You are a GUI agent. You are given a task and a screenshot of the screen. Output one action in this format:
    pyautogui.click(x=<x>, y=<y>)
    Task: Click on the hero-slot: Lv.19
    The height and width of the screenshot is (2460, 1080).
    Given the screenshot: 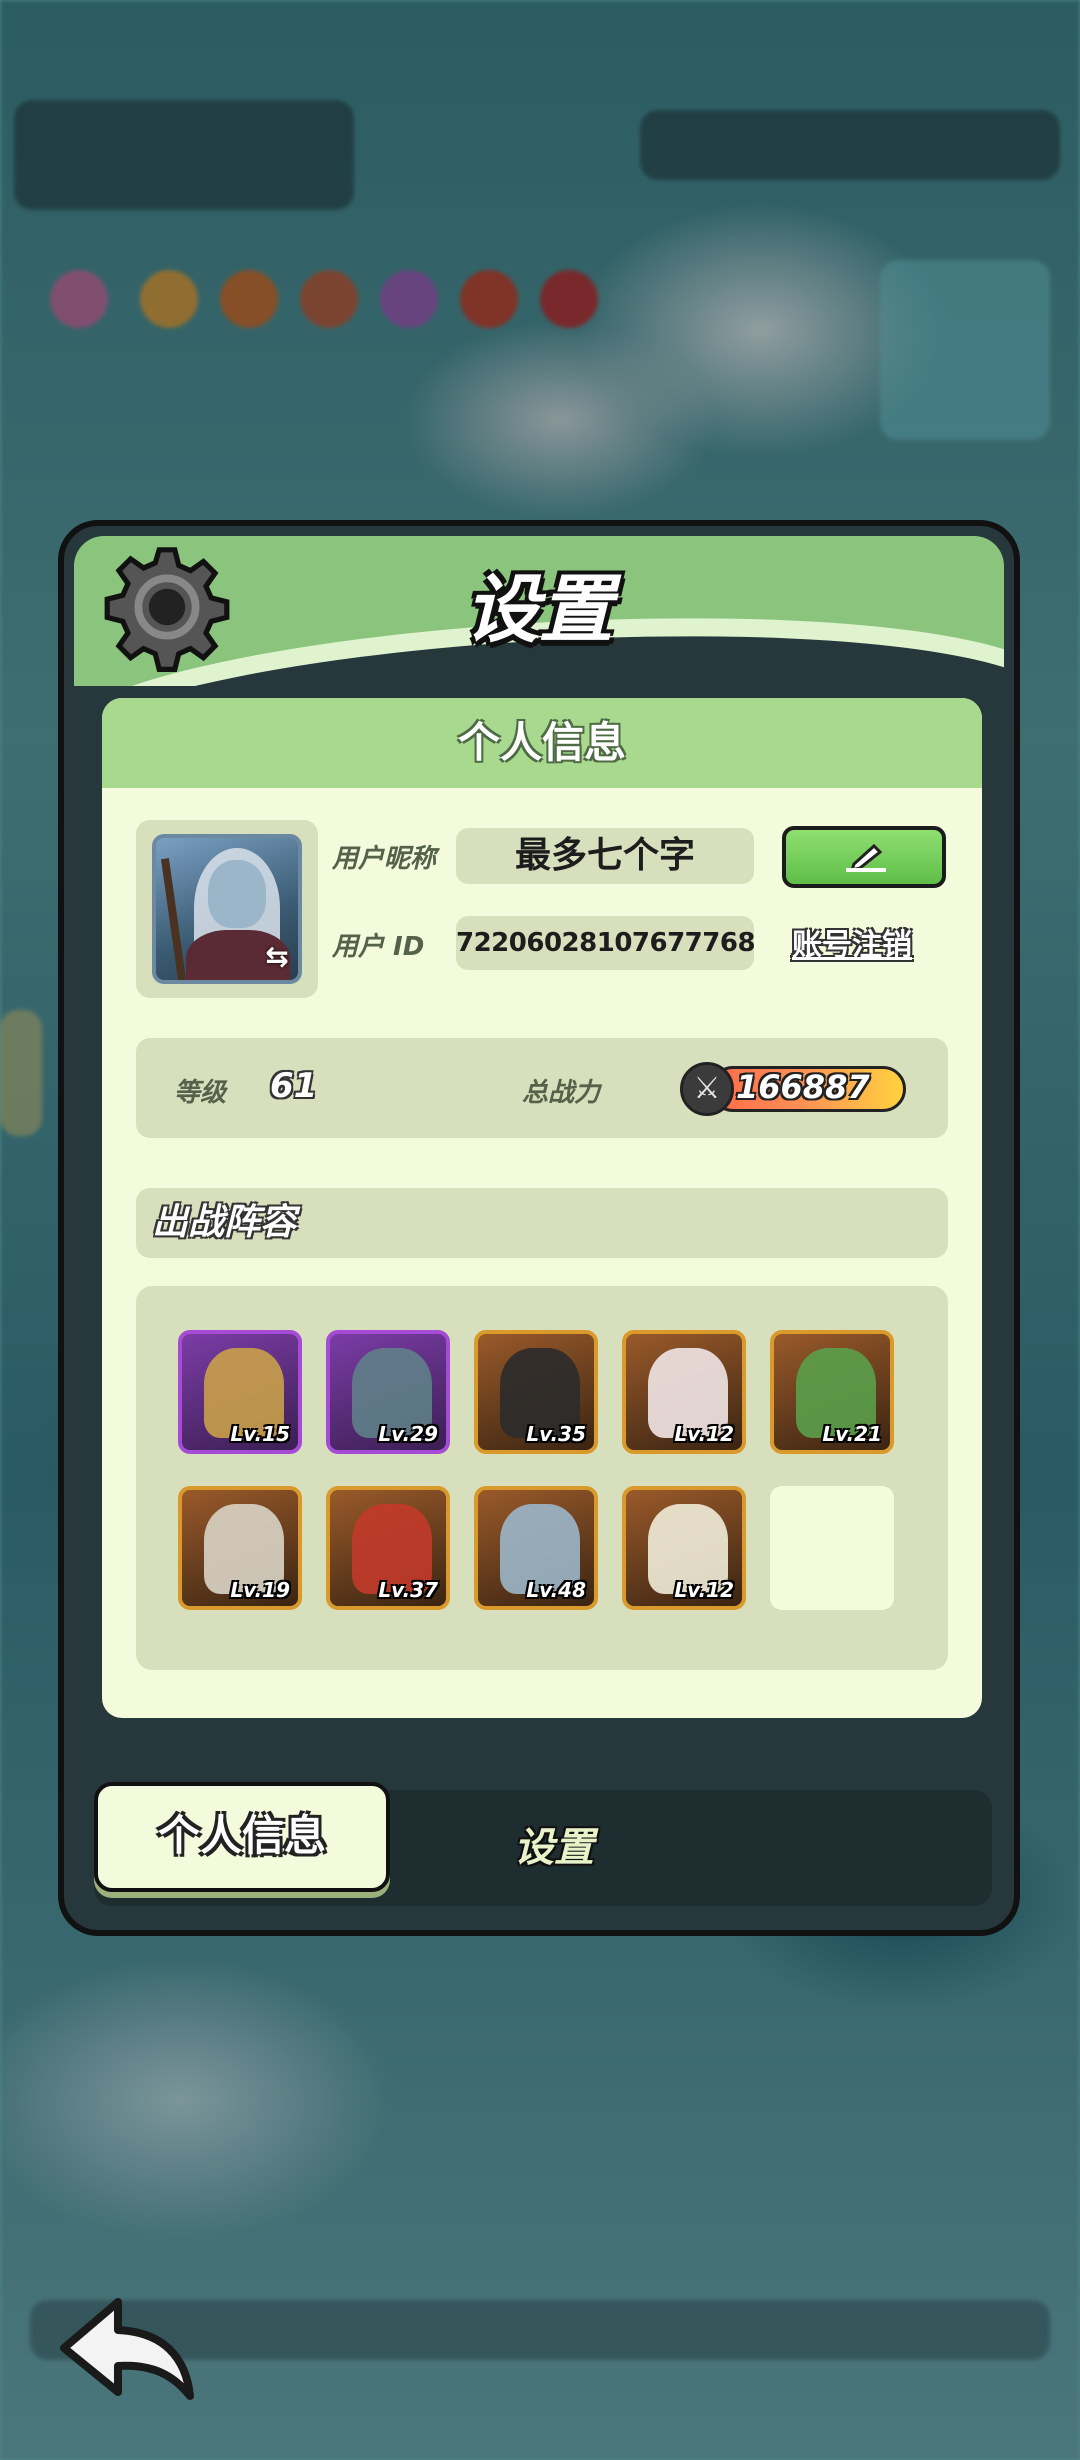 What is the action you would take?
    pyautogui.click(x=240, y=1548)
    